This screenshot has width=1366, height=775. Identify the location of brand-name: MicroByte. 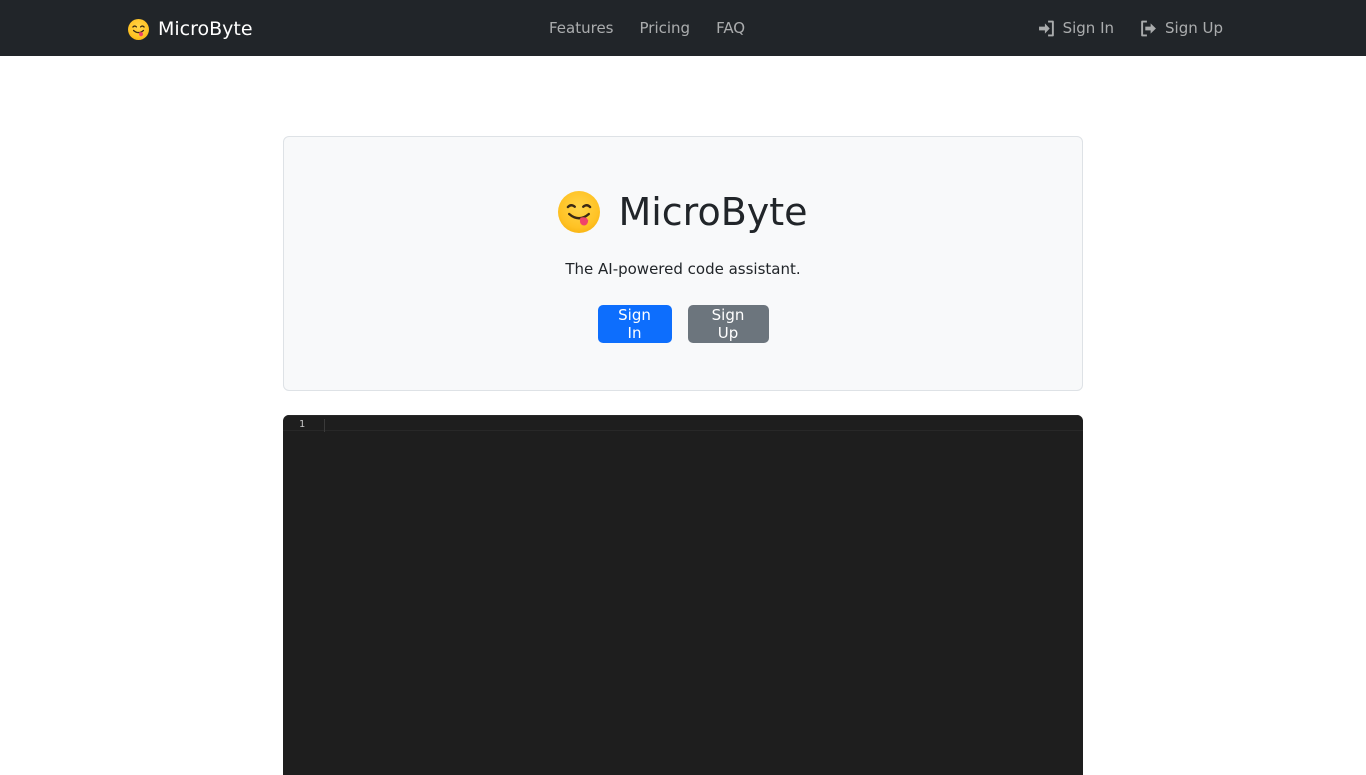
(205, 29).